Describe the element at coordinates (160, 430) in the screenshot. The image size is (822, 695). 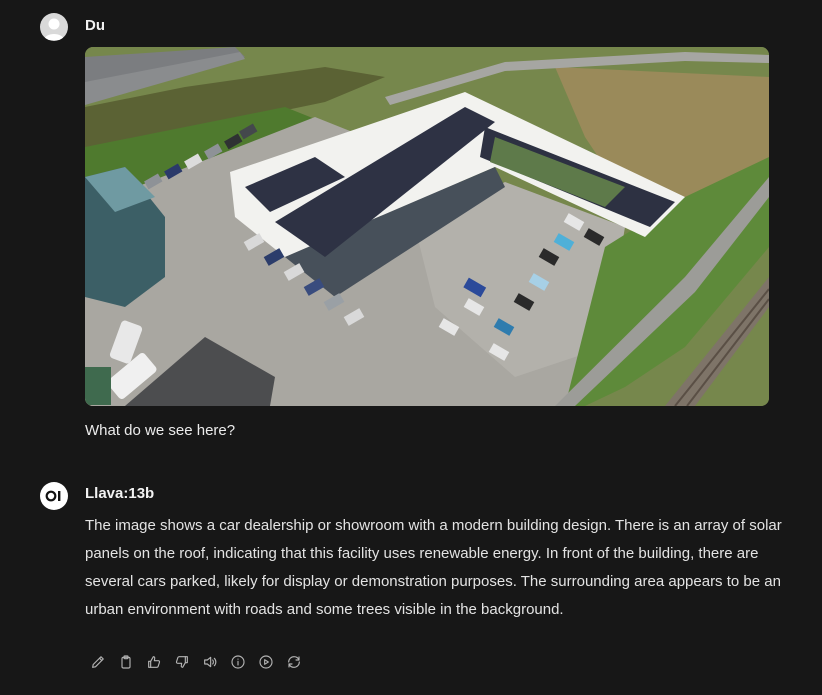
I see `user-message-text: What do we see here?` at that location.